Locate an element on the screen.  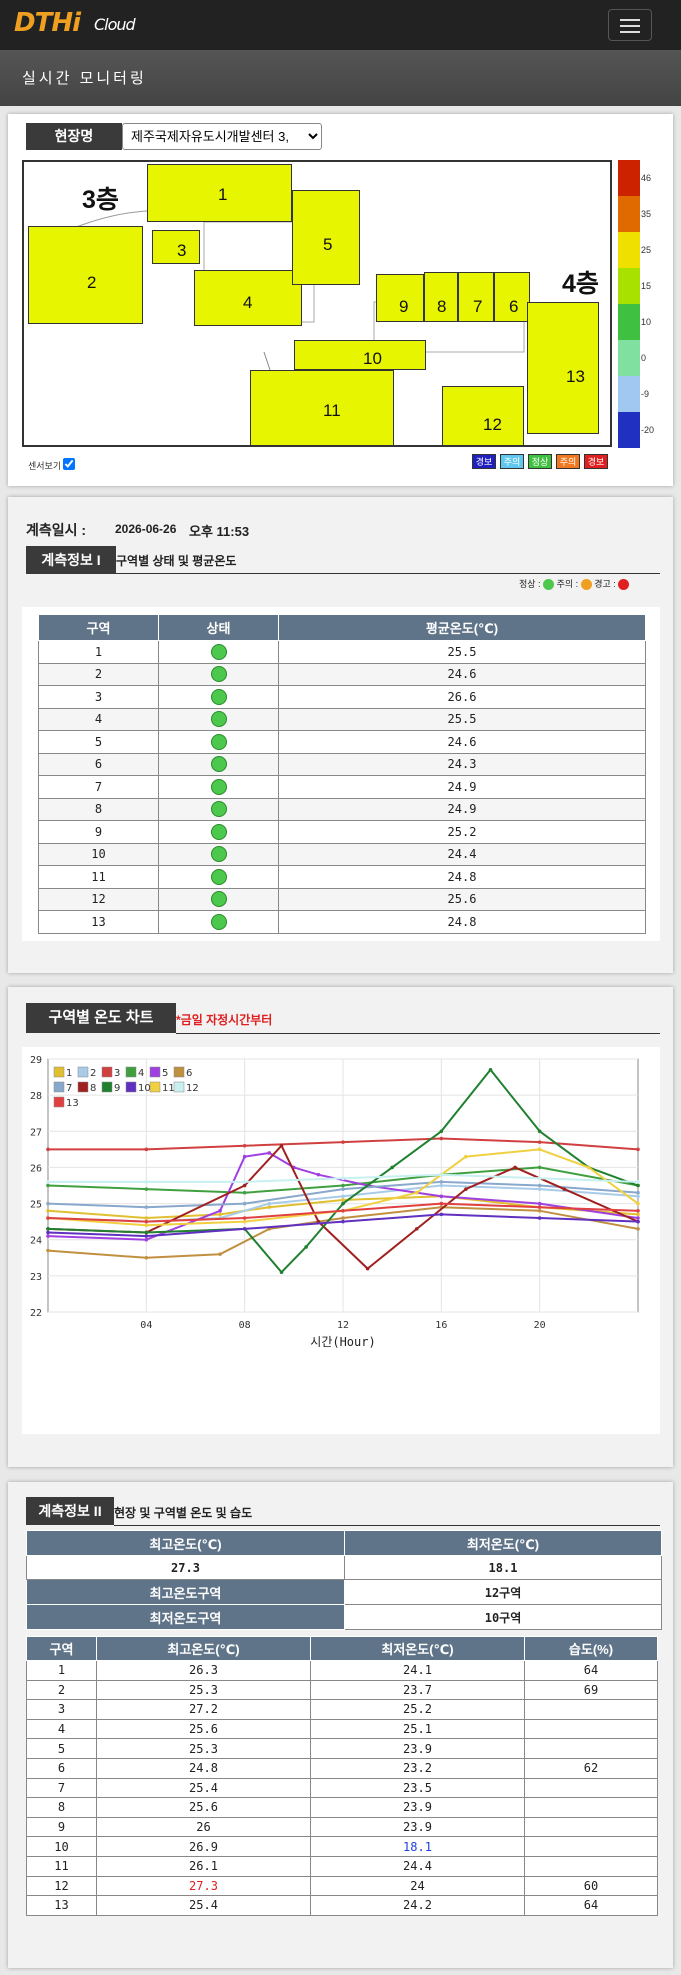
site-select: 제주국제자유도시개발센터 3, is located at coordinates (222, 136).